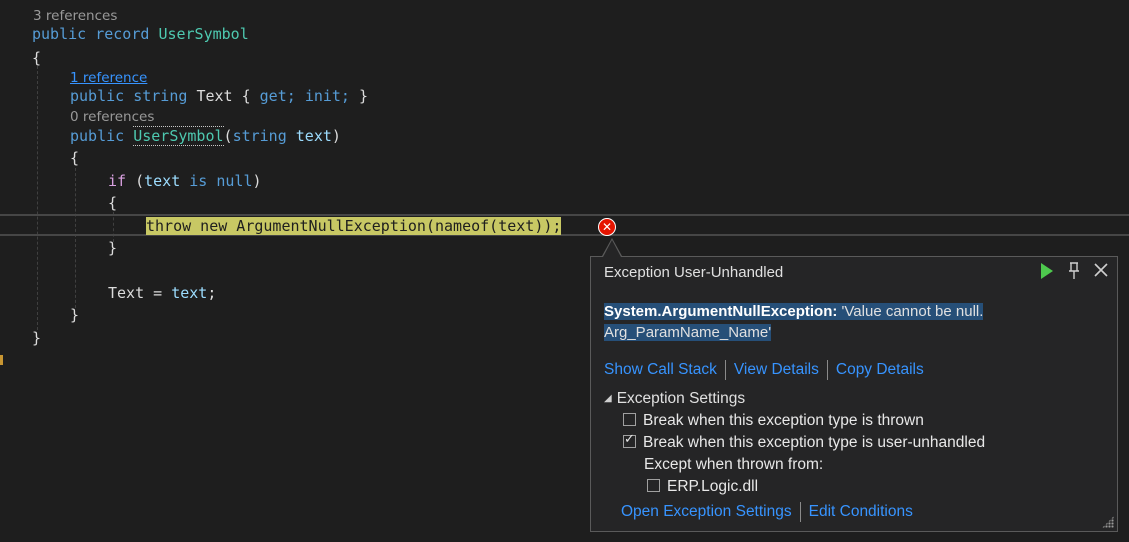 Image resolution: width=1129 pixels, height=542 pixels. I want to click on code-line-assign: Text = text;, so click(162, 293).